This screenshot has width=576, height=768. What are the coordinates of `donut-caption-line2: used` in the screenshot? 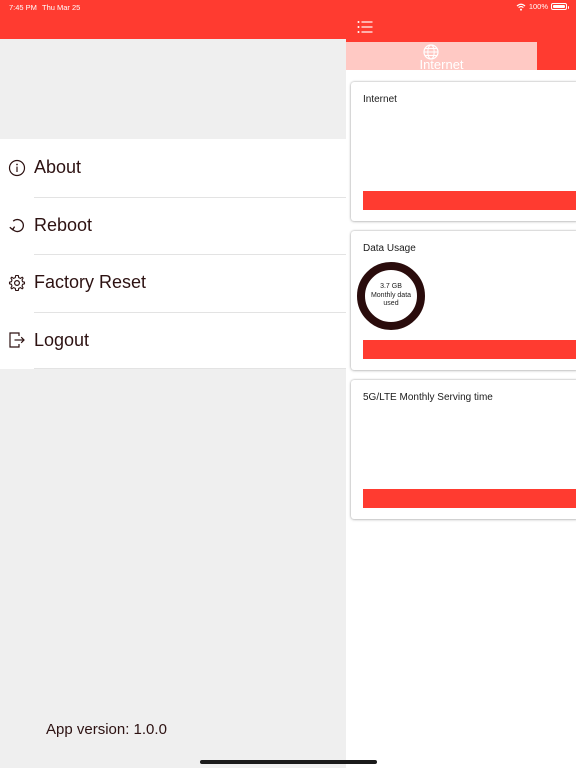 It's located at (391, 304).